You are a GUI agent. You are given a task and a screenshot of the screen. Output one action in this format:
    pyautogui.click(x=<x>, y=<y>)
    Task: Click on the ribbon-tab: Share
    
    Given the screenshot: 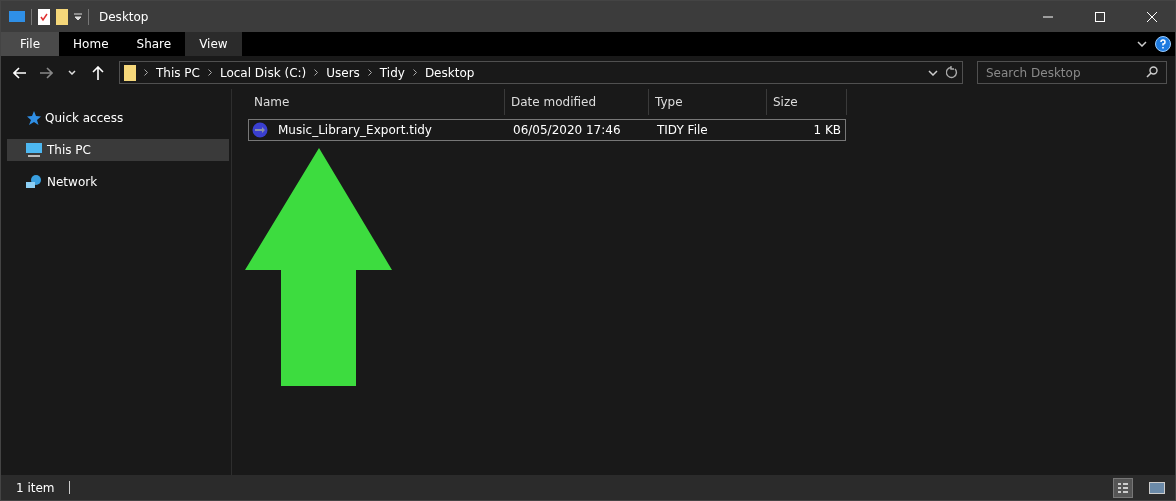 What is the action you would take?
    pyautogui.click(x=154, y=44)
    